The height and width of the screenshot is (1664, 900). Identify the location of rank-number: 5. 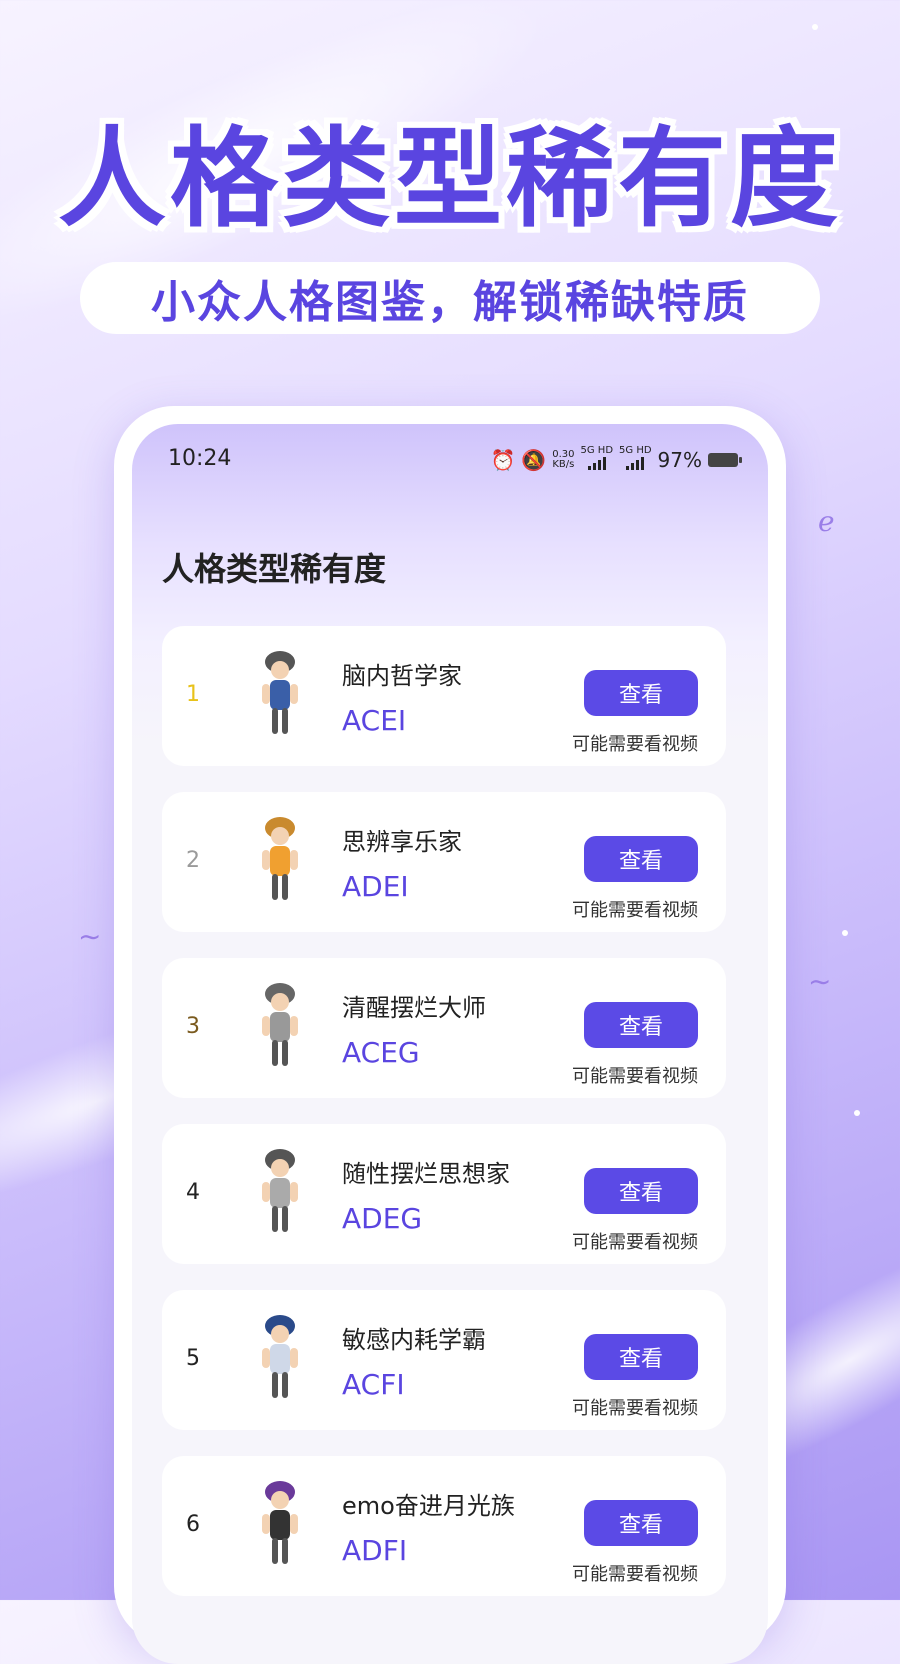
(193, 1358).